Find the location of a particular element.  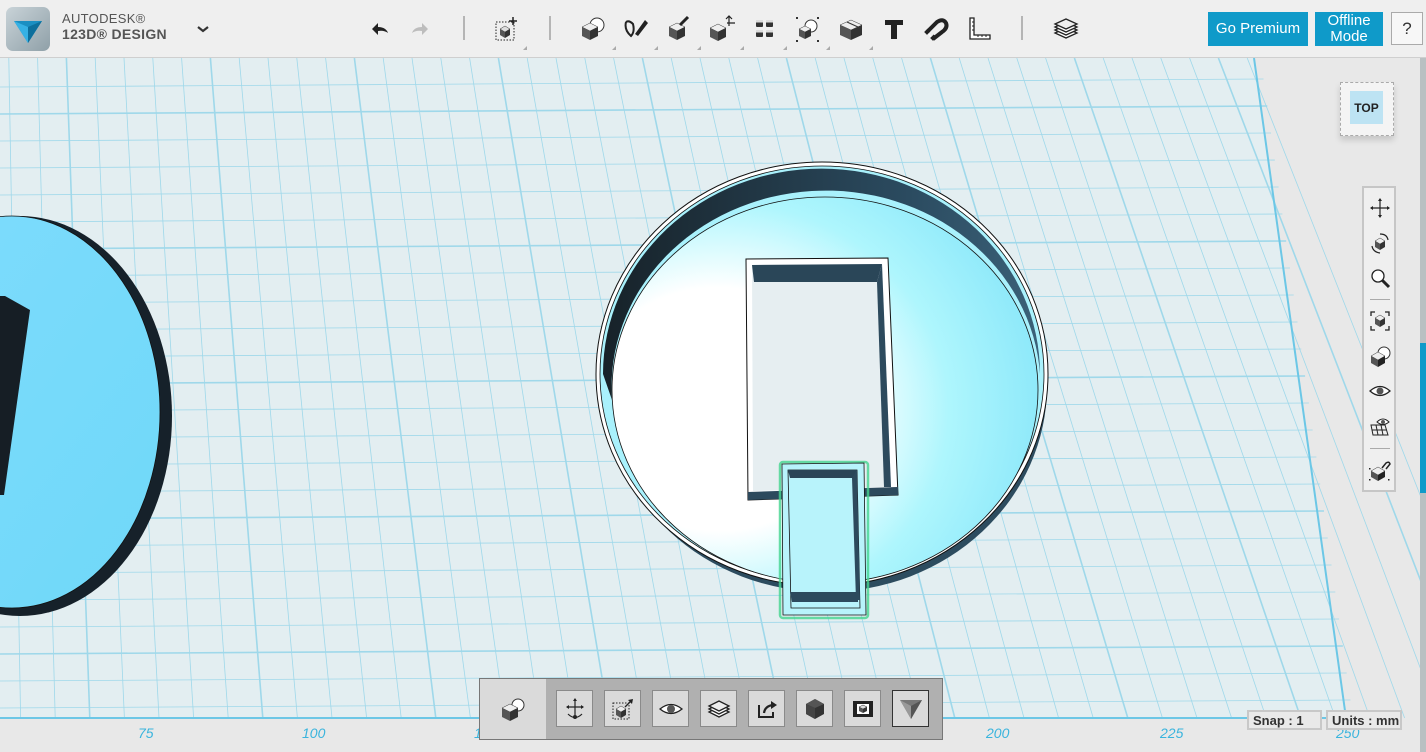

hide-button is located at coordinates (670, 708).